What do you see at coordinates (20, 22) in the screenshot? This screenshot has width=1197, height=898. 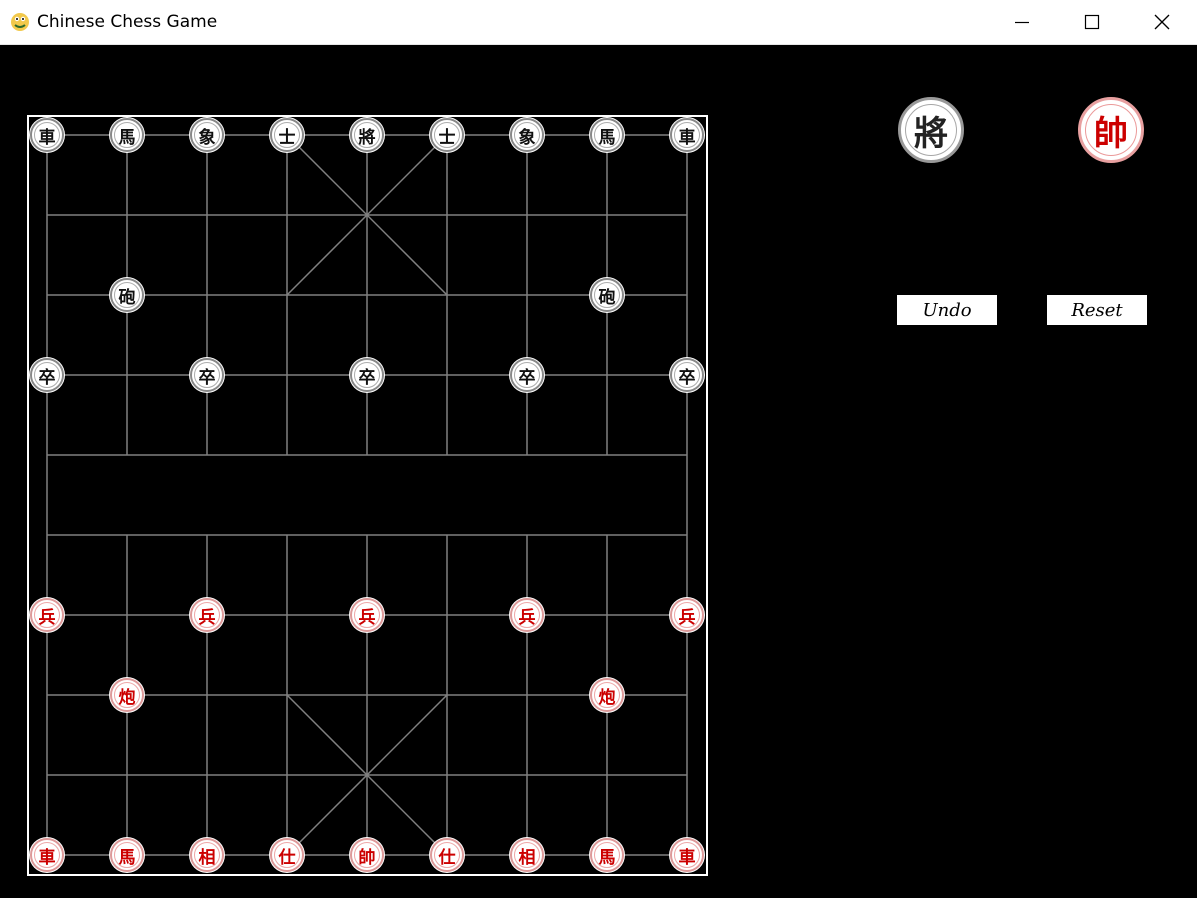 I see `python-snake-icon` at bounding box center [20, 22].